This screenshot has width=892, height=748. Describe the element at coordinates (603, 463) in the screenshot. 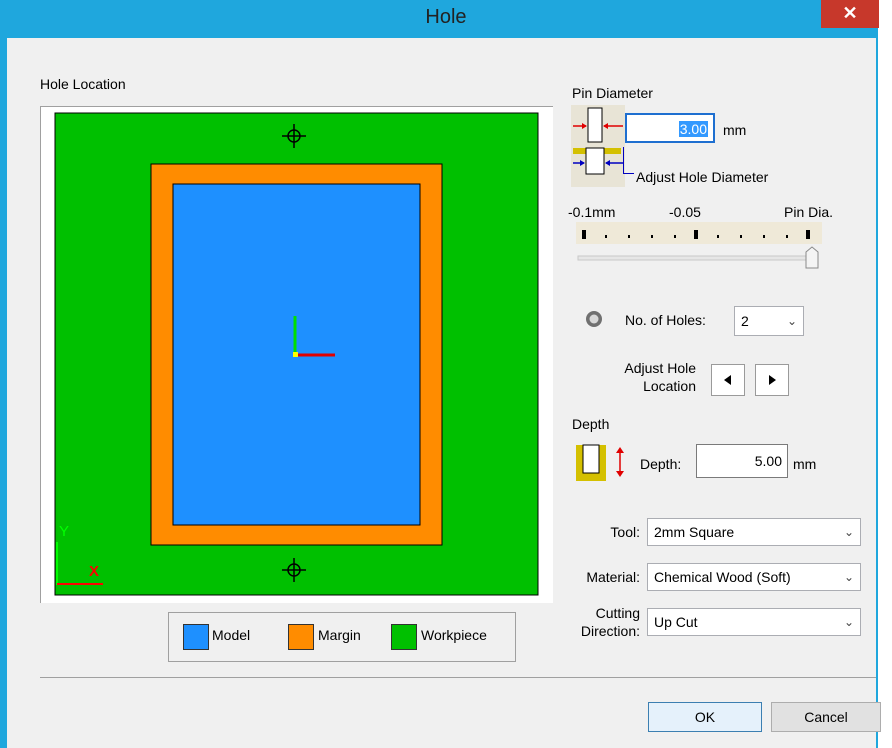

I see `depth-icon` at that location.